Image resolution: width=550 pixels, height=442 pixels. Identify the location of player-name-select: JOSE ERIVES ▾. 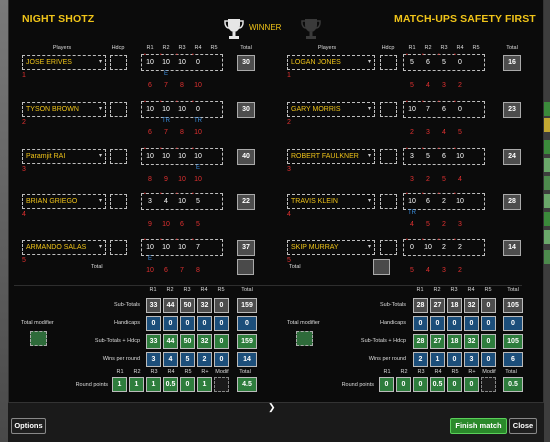
(64, 62).